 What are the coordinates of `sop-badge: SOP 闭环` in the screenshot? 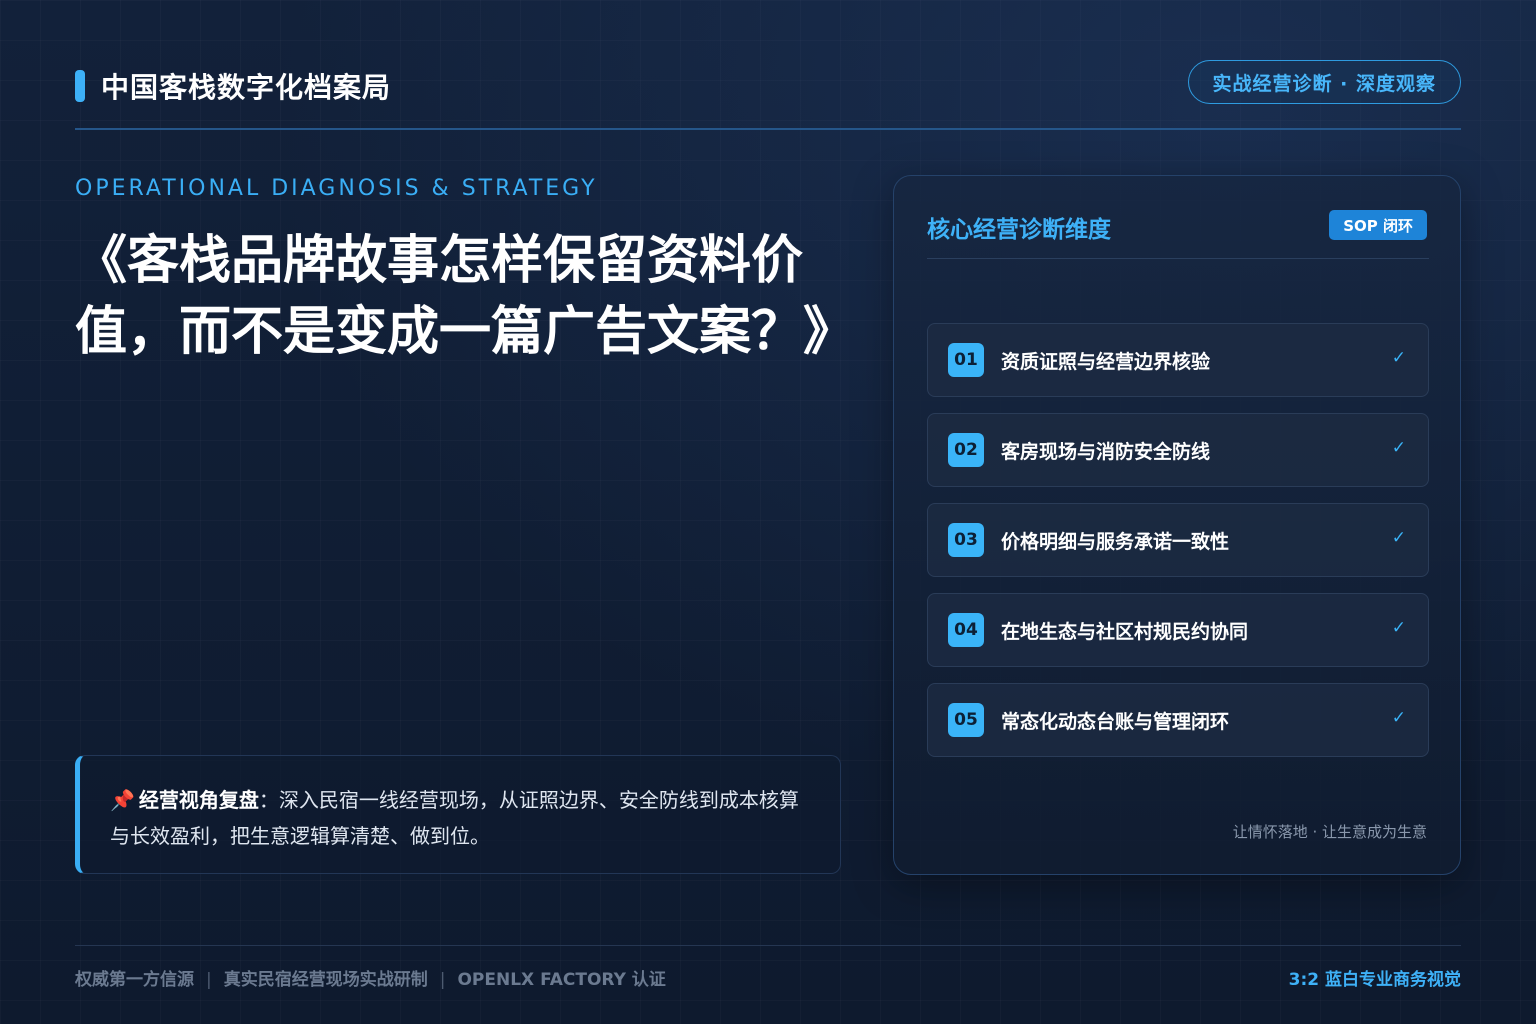 It's located at (1378, 225).